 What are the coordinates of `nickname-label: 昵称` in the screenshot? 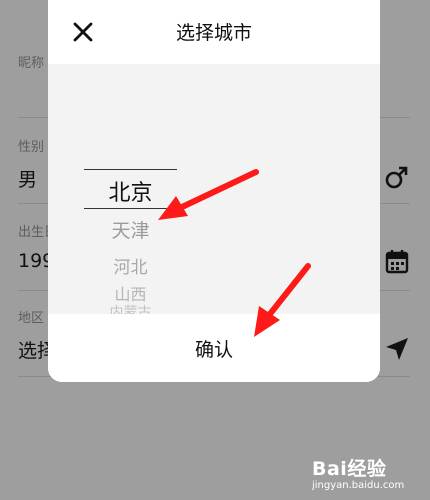 It's located at (31, 63).